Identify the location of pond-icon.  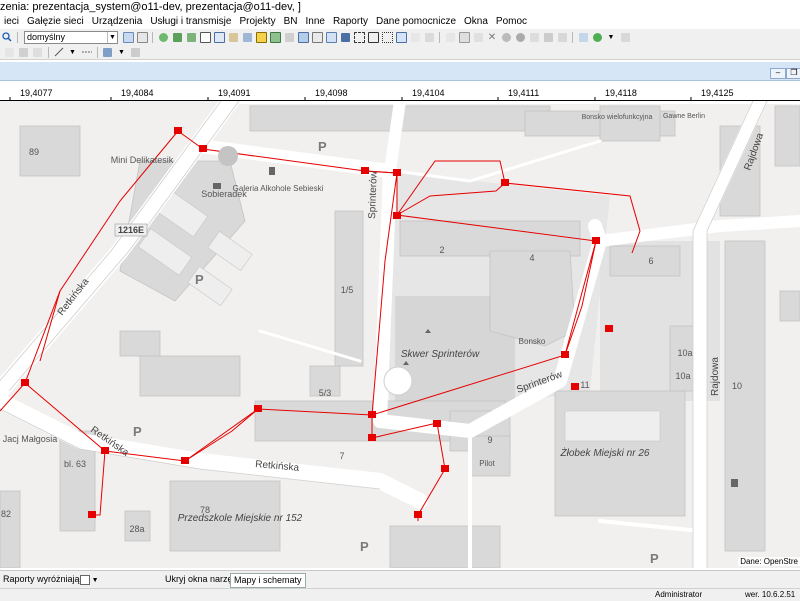
(398, 381).